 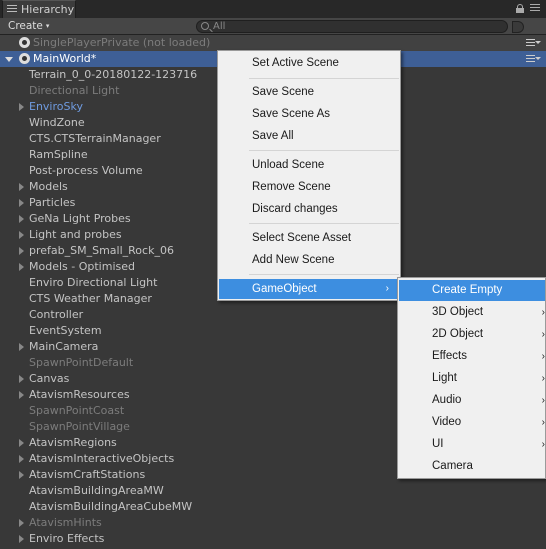 I want to click on tab-hierarchy-label: Hierarchy, so click(x=48, y=9).